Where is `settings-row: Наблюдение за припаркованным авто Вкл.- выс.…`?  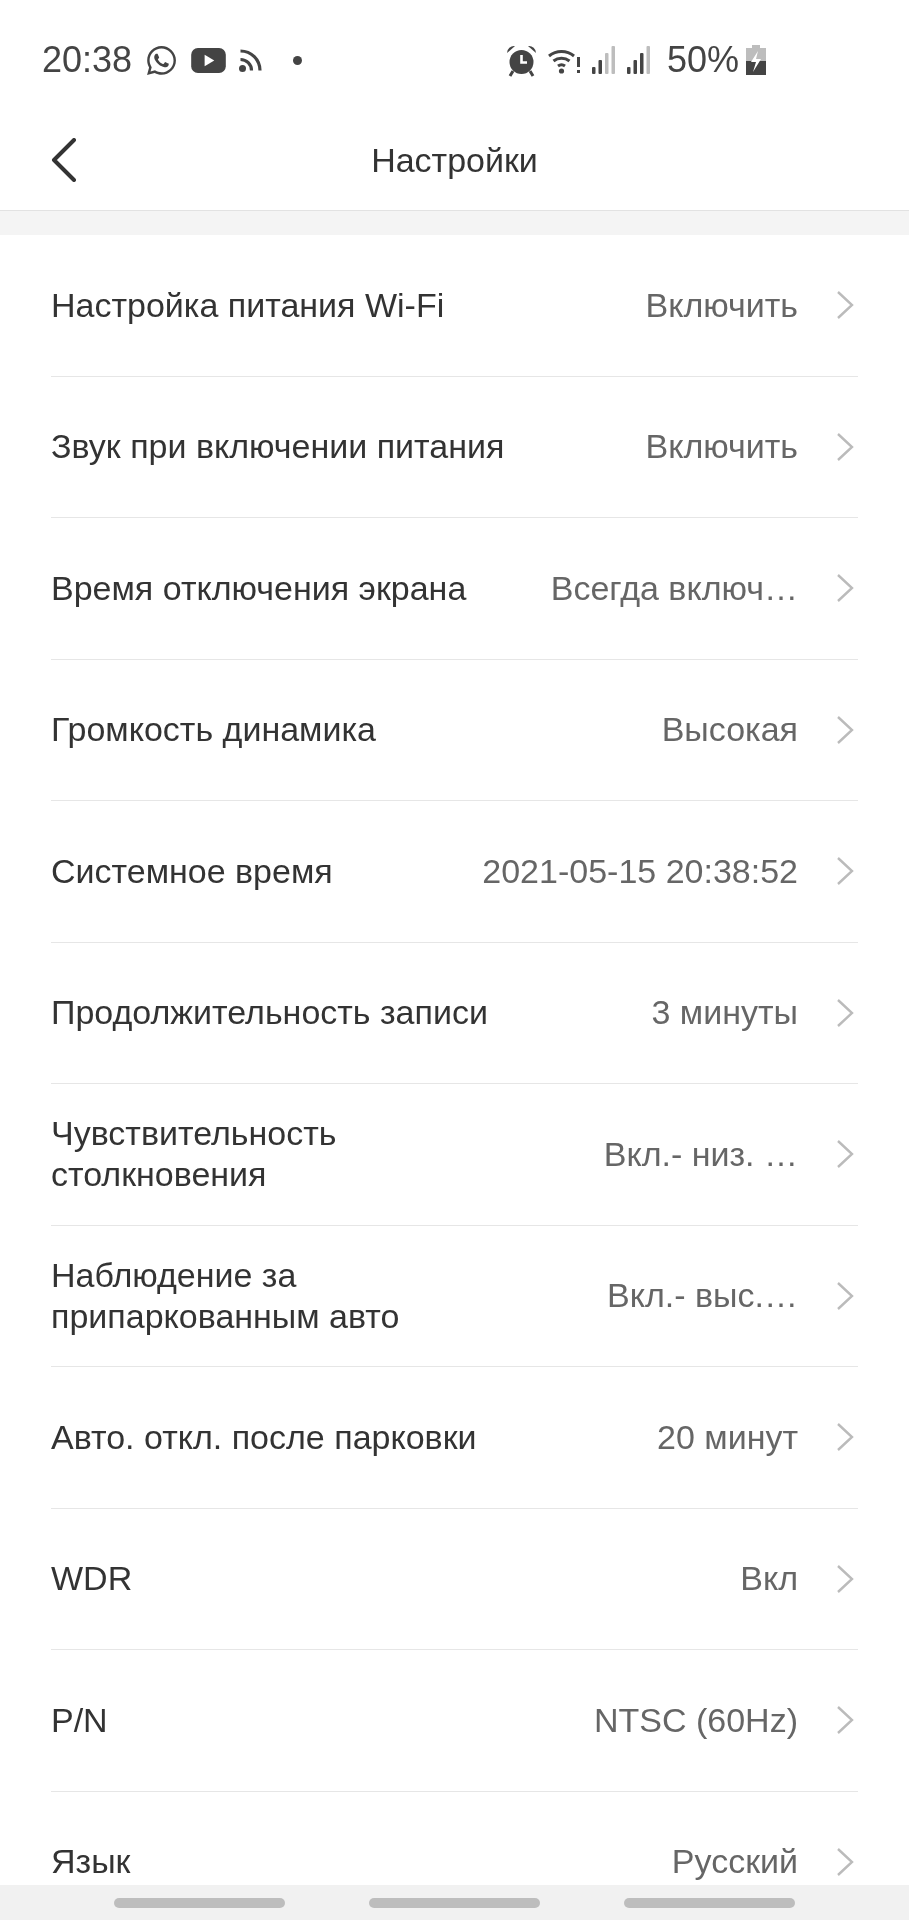
settings-row: Наблюдение за припаркованным авто Вкл.- выс.… is located at coordinates (454, 1296).